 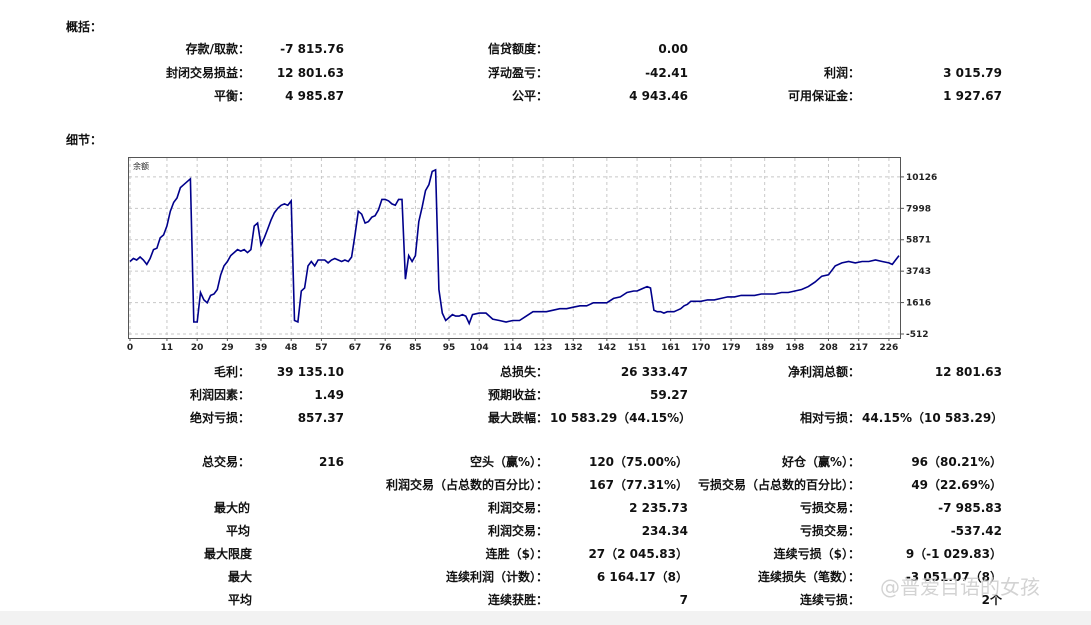 I want to click on x-tick-label: 226, so click(x=889, y=348).